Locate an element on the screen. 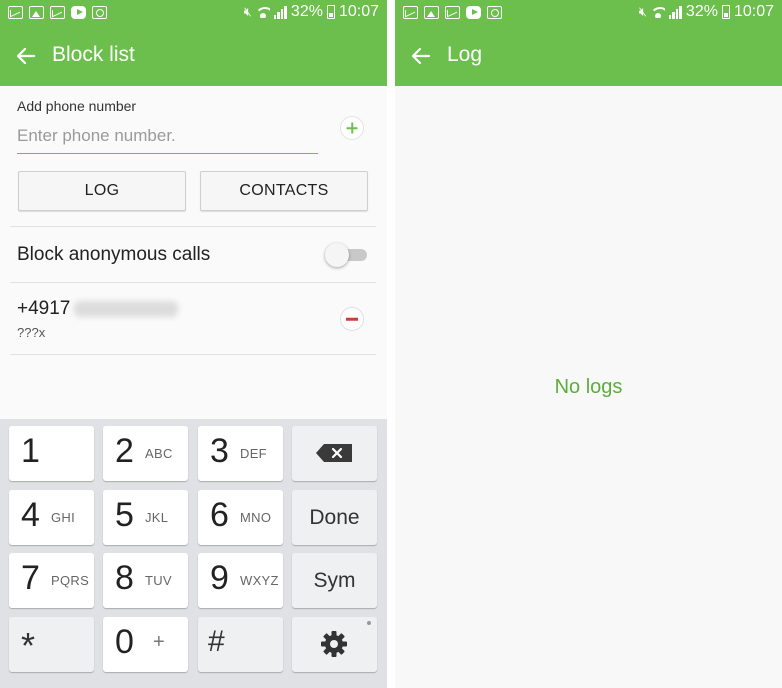  empty-state-message: No logs is located at coordinates (588, 387).